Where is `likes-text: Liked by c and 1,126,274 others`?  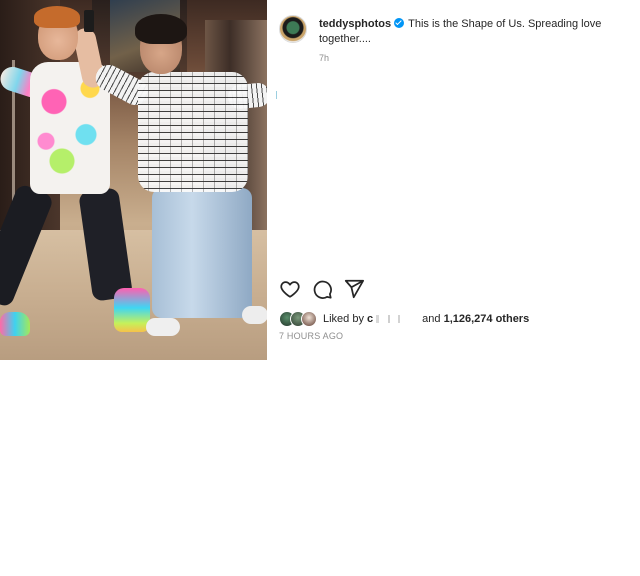 likes-text: Liked by c and 1,126,274 others is located at coordinates (426, 319).